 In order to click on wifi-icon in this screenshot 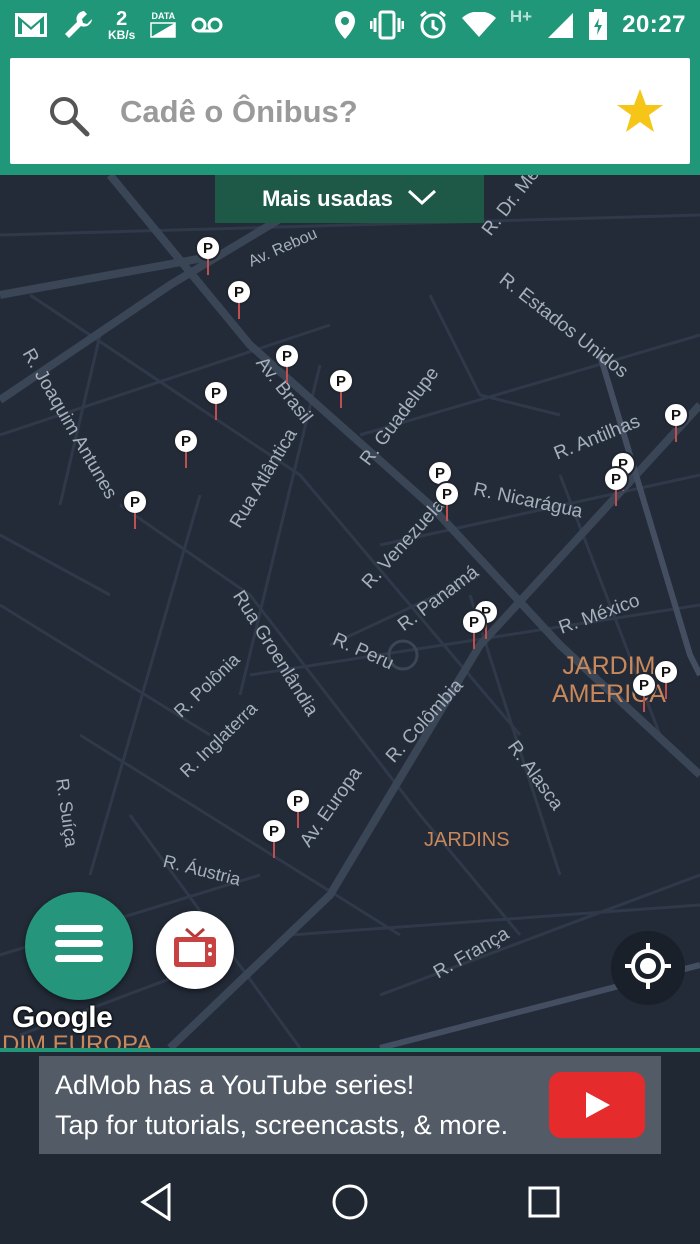, I will do `click(478, 25)`.